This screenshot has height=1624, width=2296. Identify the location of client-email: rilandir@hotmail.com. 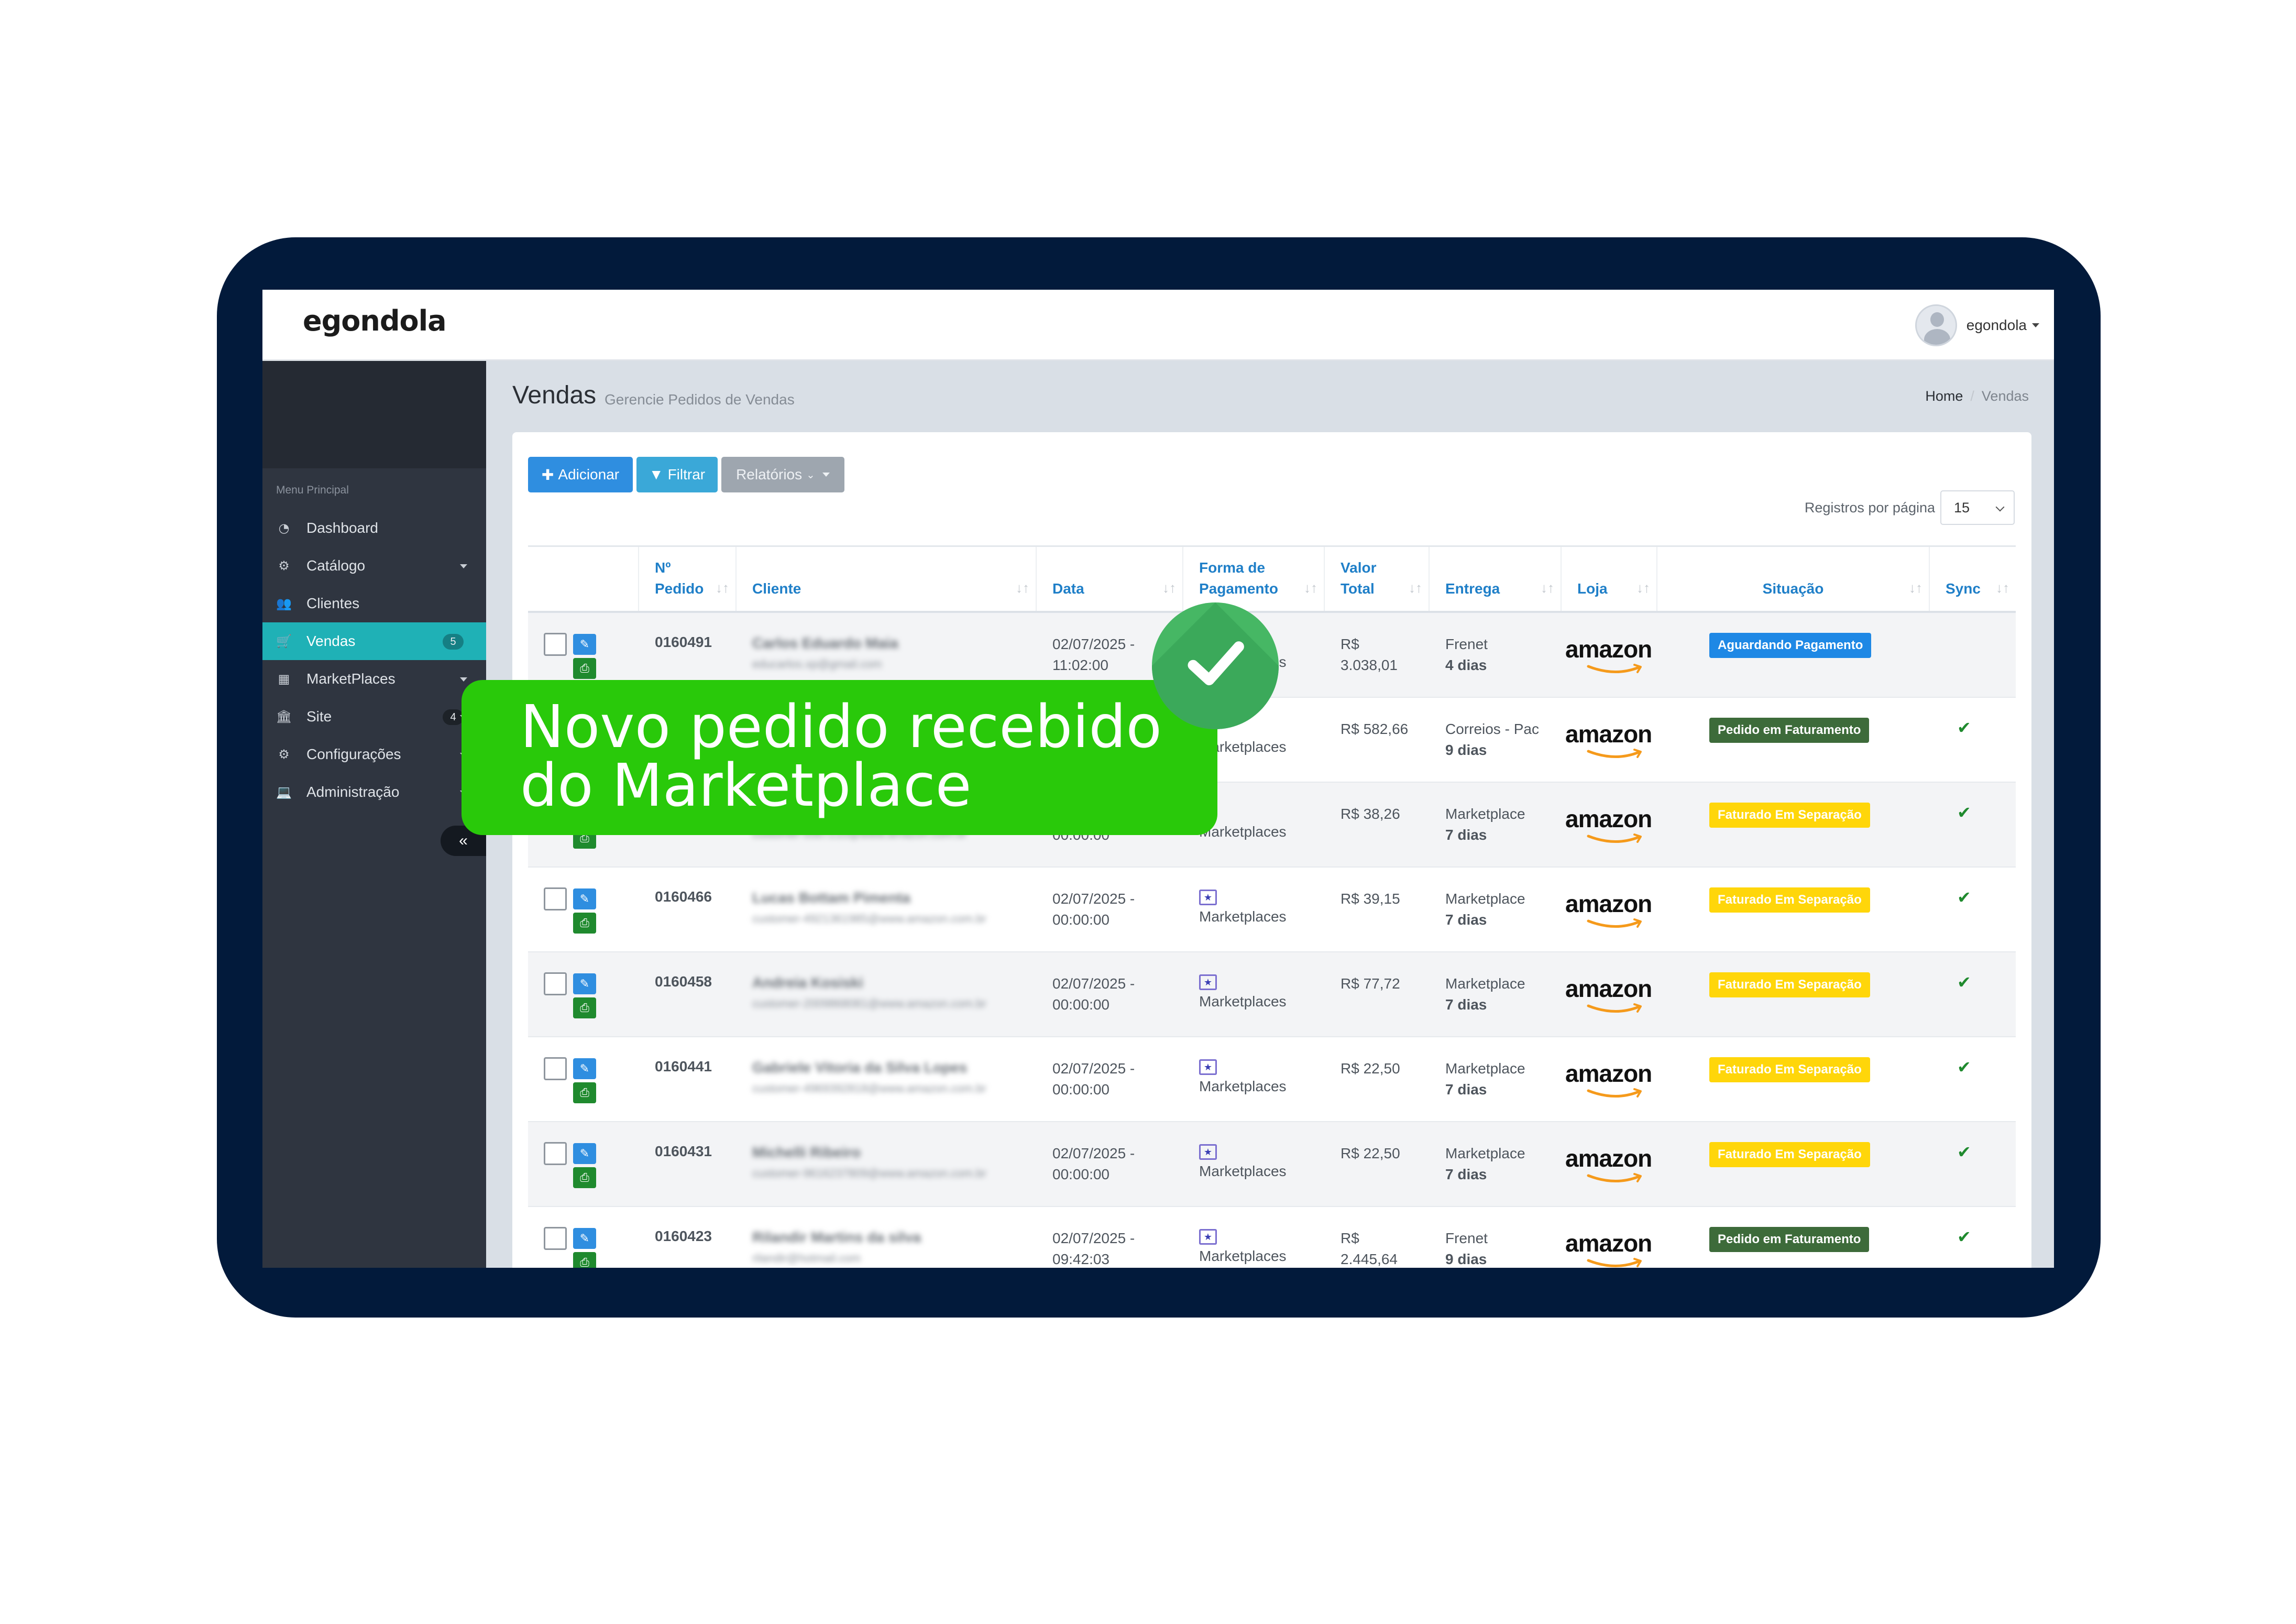
(806, 1259).